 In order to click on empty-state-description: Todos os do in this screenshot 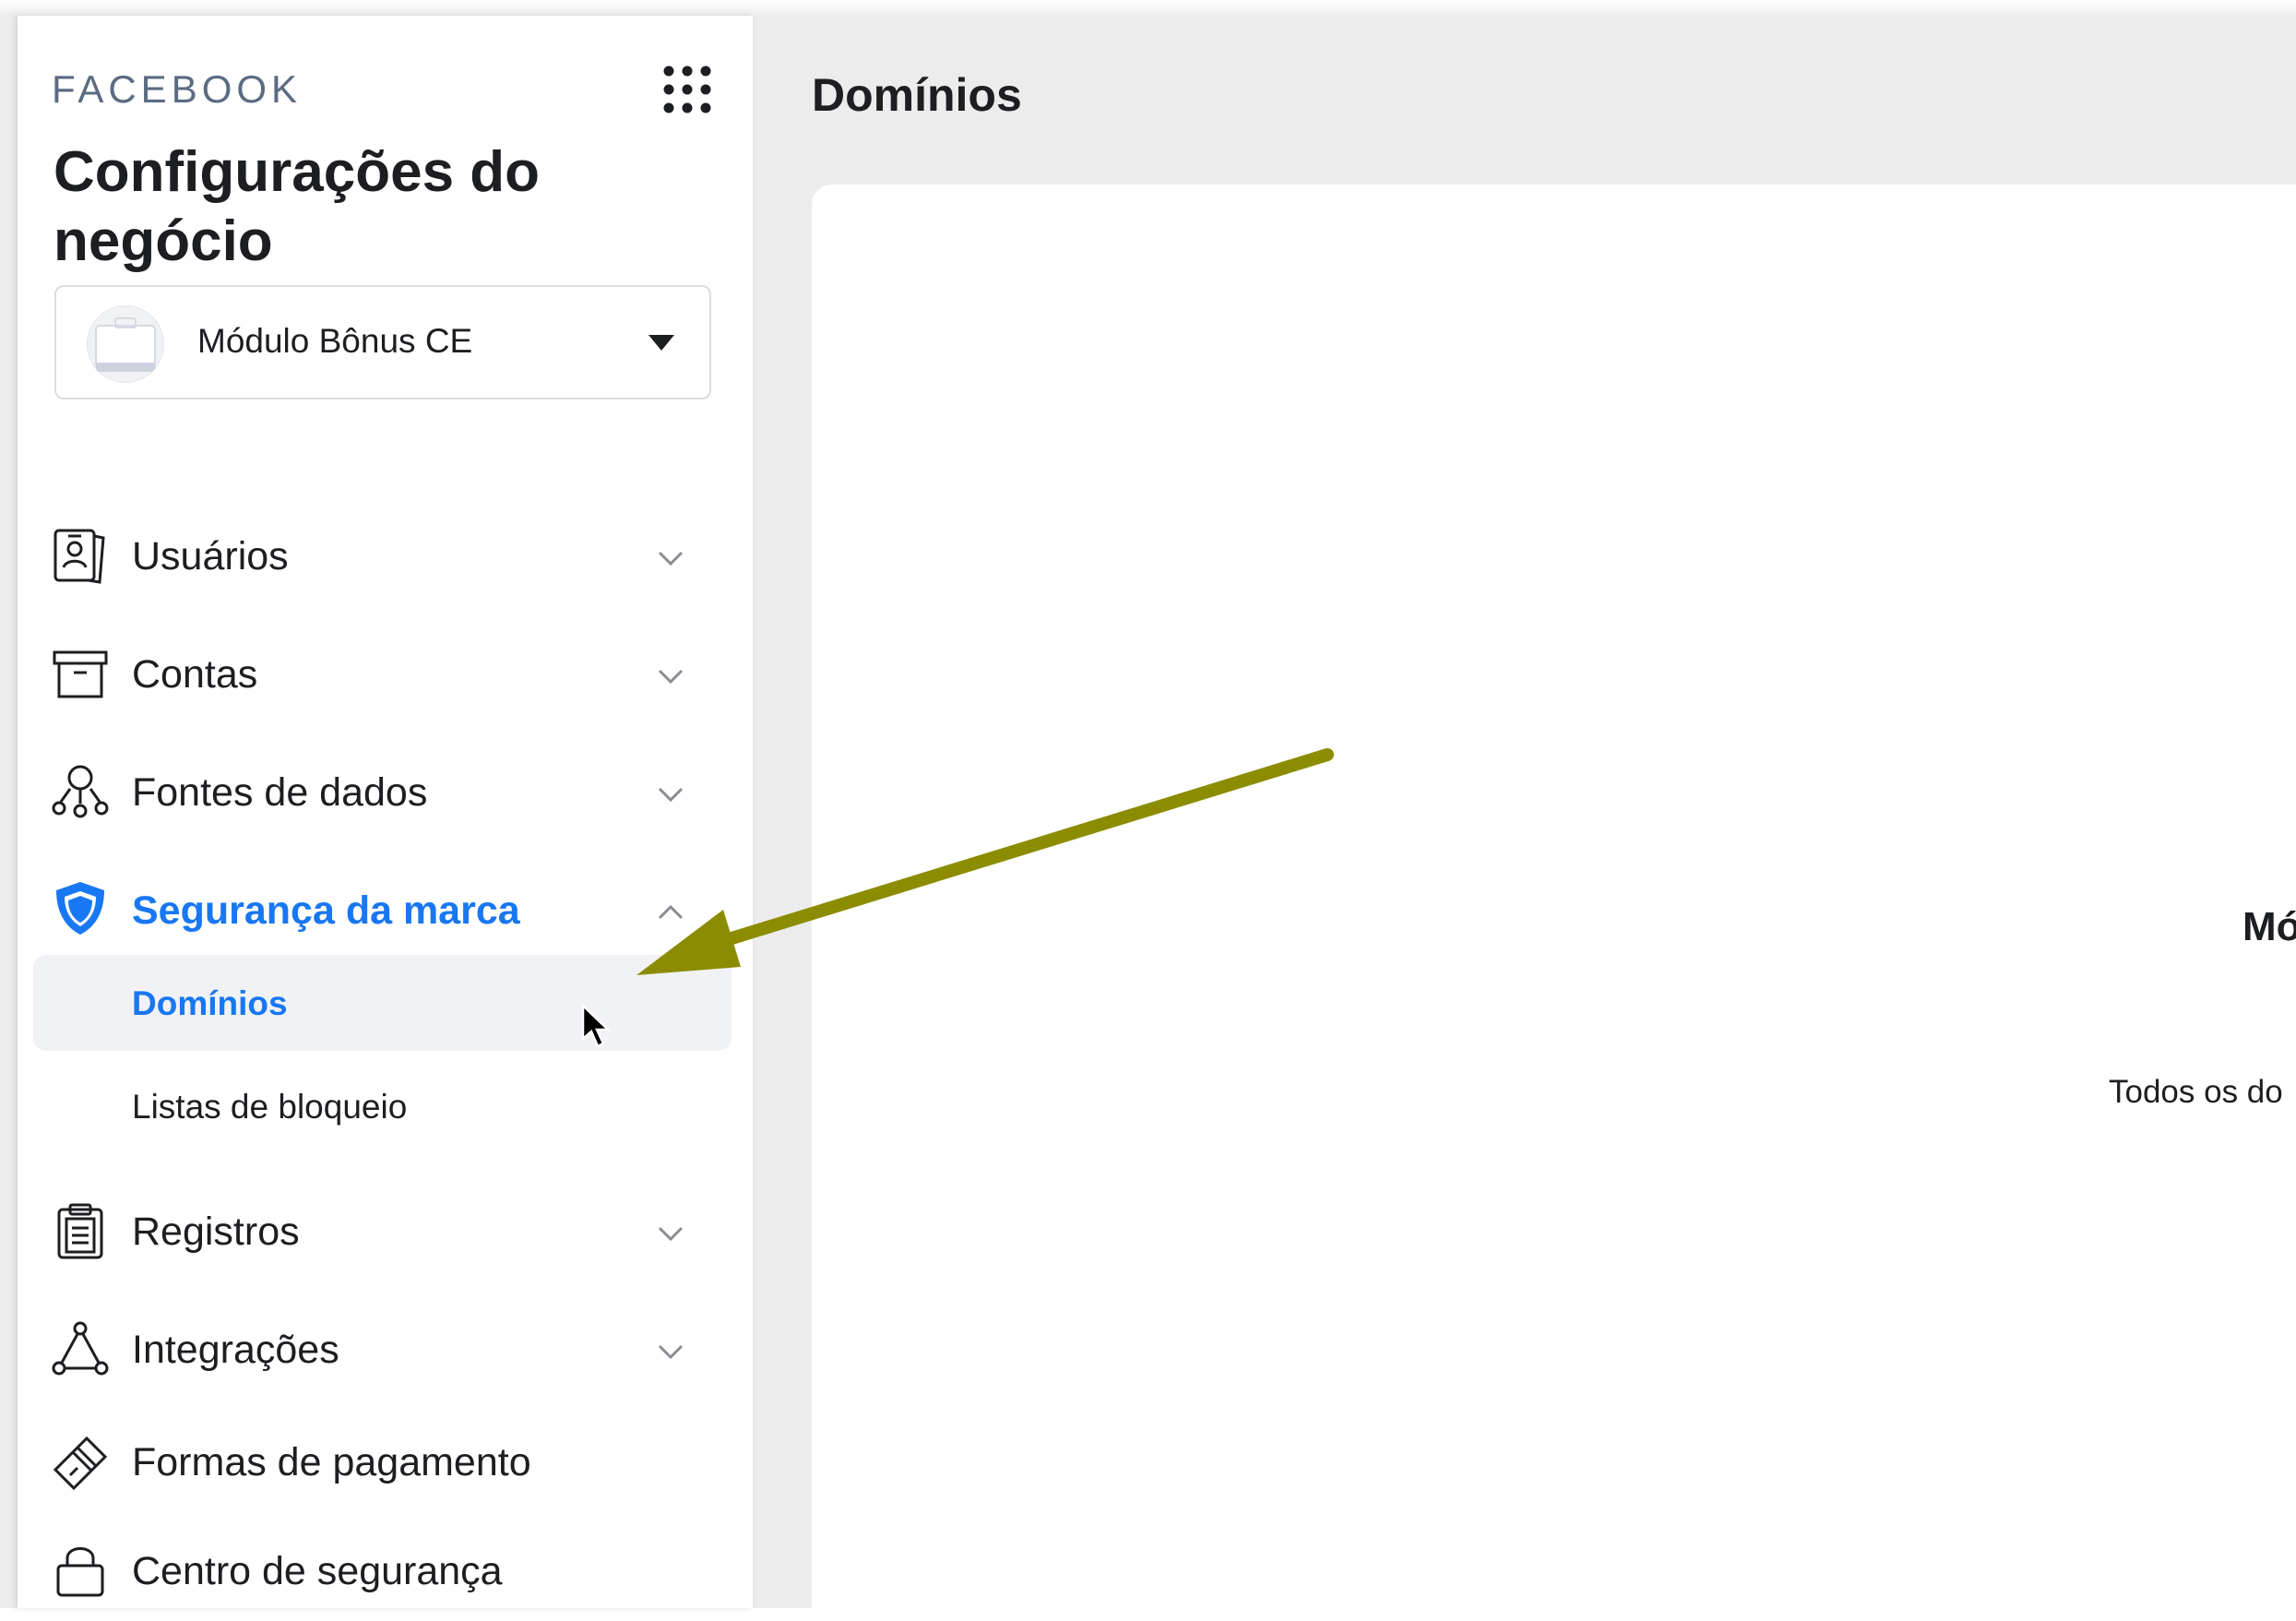, I will do `click(2196, 1092)`.